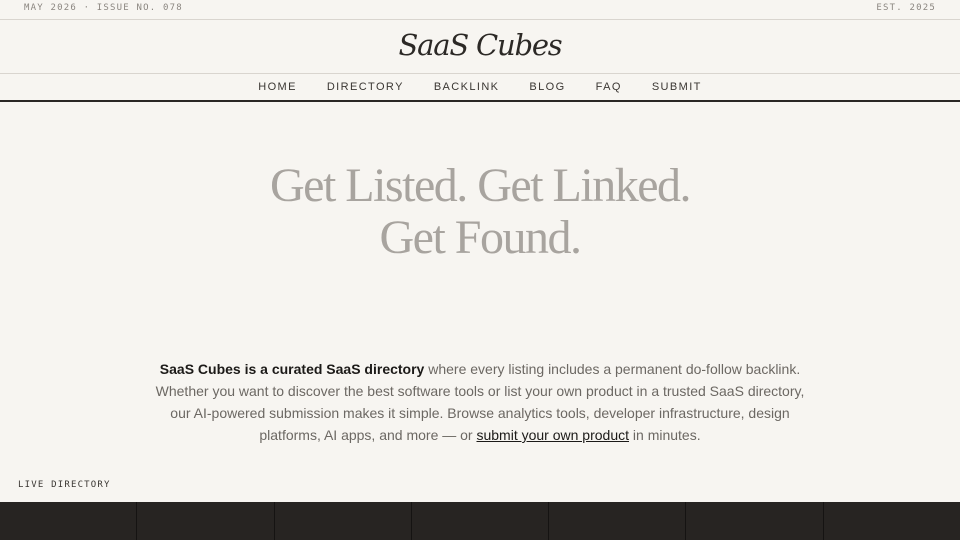 The height and width of the screenshot is (540, 960). What do you see at coordinates (609, 87) in the screenshot?
I see `nav-faq: FAQ` at bounding box center [609, 87].